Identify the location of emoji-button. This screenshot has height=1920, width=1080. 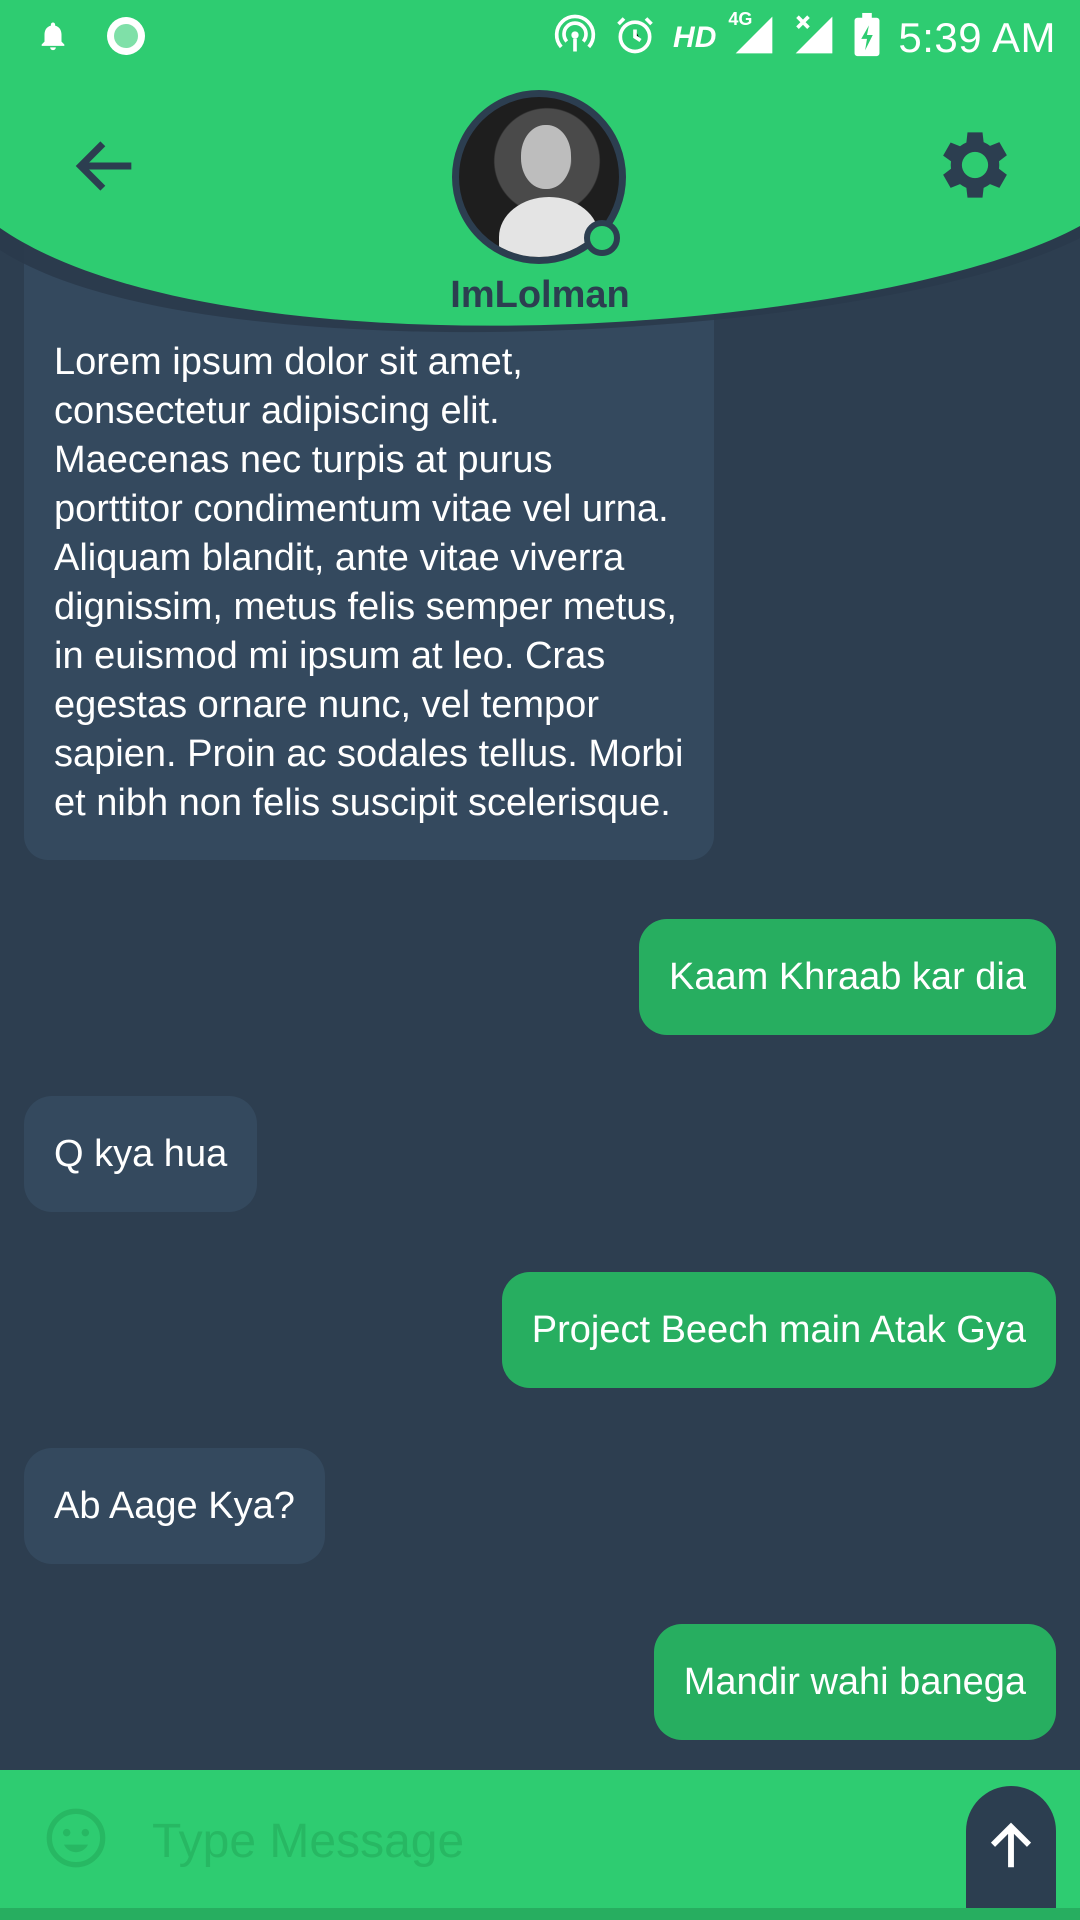
(76, 1838).